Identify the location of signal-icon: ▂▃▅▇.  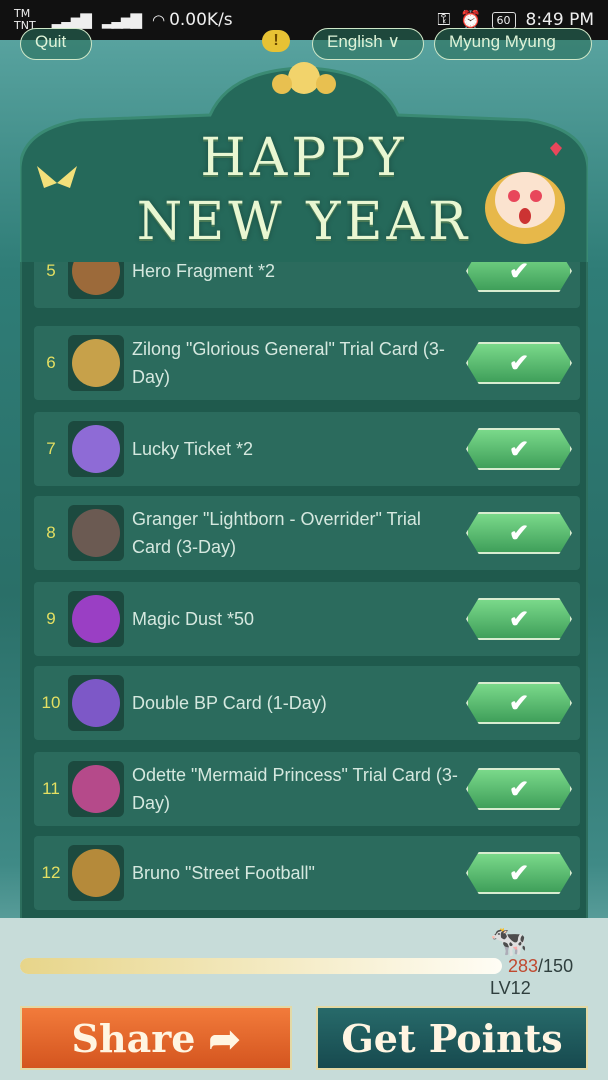
(71, 20).